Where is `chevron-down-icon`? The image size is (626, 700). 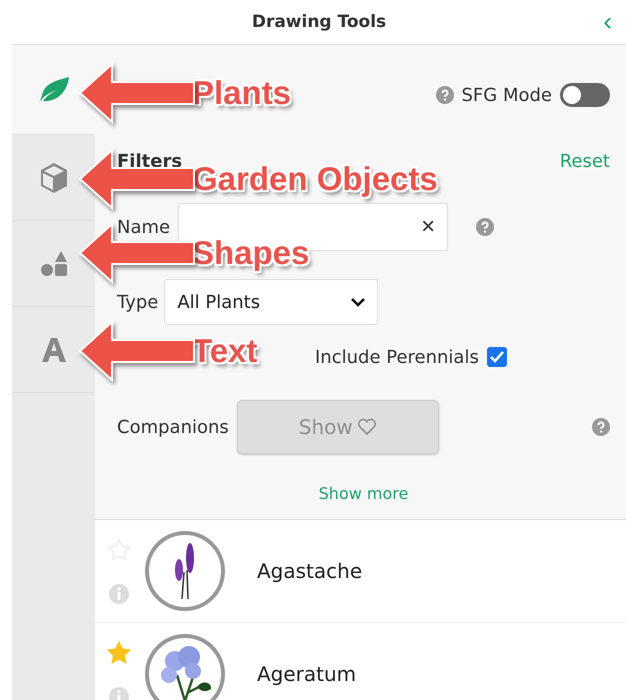
chevron-down-icon is located at coordinates (358, 302).